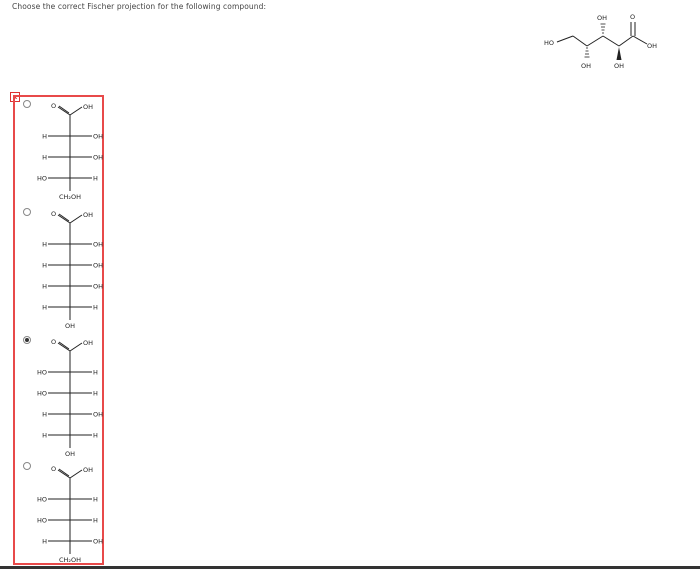 This screenshot has width=700, height=569. Describe the element at coordinates (70, 514) in the screenshot. I see `fischer-option-4: OHOHO HHO HH OHCH₂OH` at that location.